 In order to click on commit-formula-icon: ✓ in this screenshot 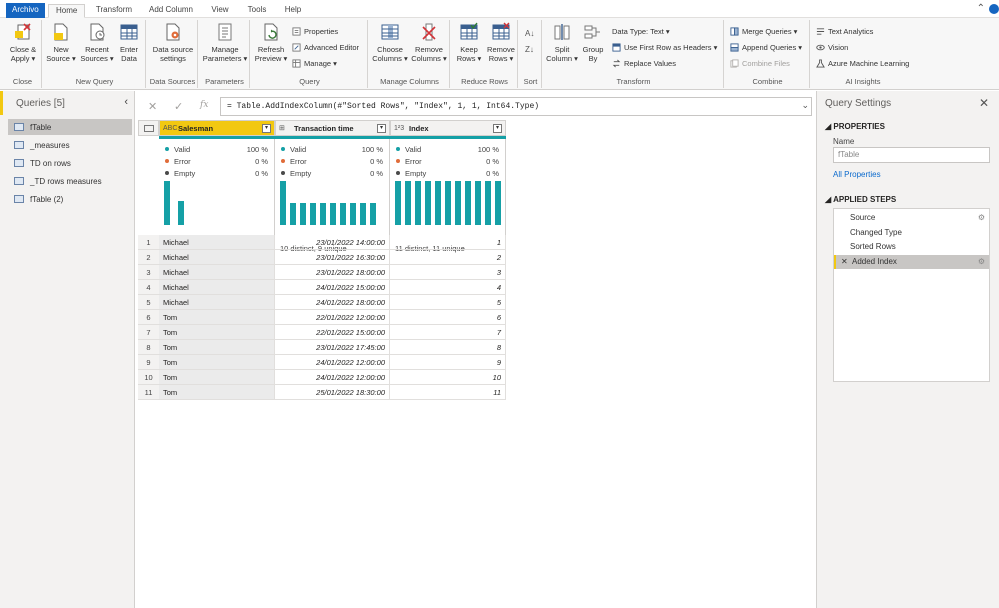, I will do `click(178, 106)`.